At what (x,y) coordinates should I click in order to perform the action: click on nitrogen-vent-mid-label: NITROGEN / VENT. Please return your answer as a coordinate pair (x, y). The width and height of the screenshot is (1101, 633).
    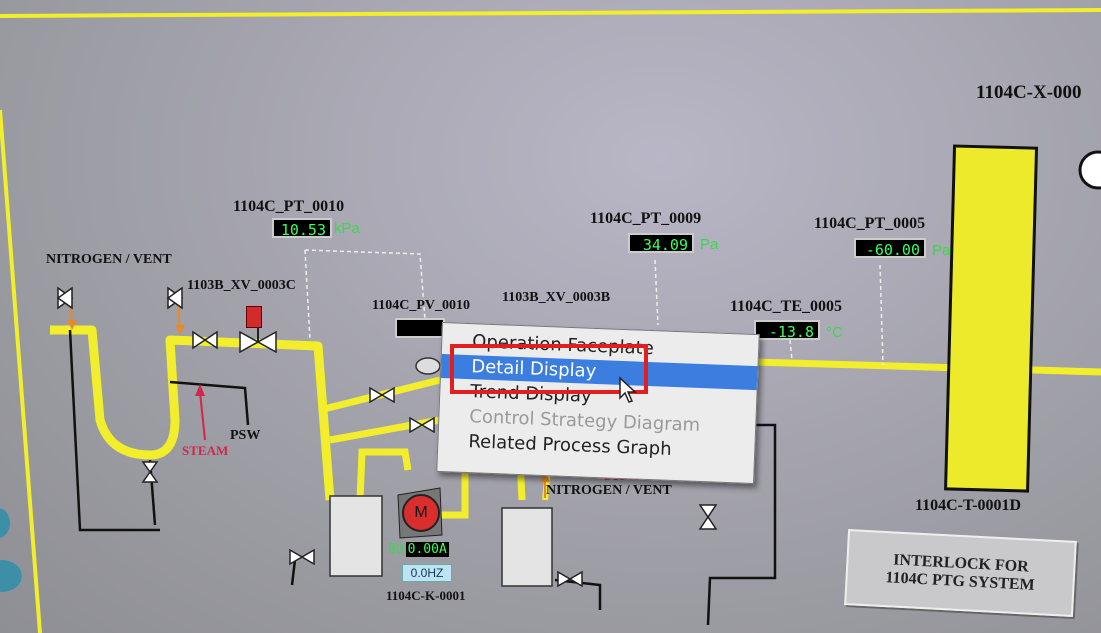
    Looking at the image, I should click on (609, 490).